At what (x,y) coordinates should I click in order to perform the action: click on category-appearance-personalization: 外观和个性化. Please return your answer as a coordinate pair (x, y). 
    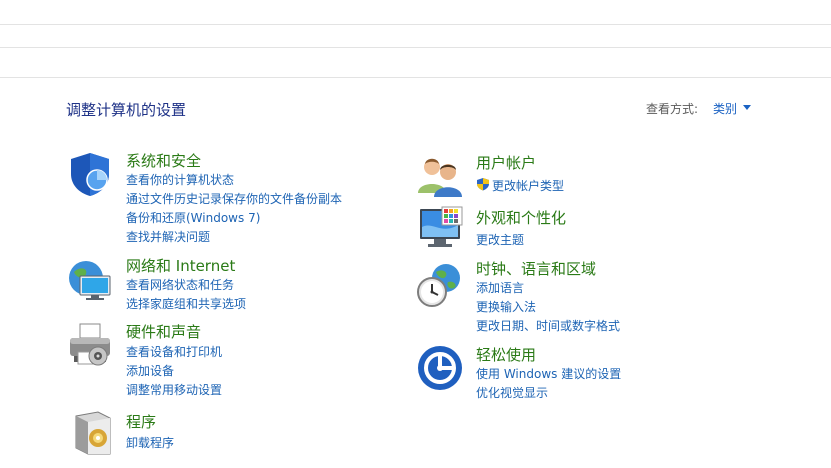
    Looking at the image, I should click on (521, 217).